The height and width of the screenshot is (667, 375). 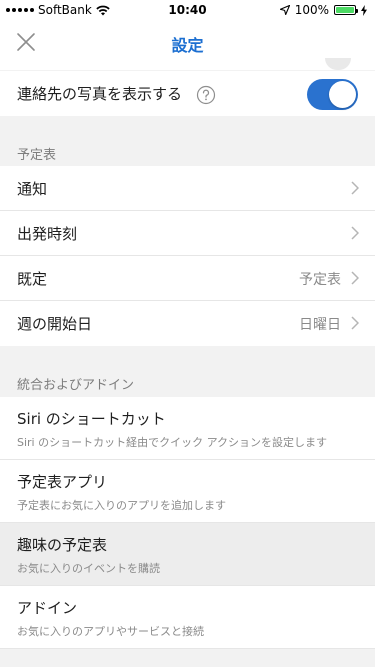 I want to click on integrations-section-header: 統合およびアドイン, so click(x=76, y=385).